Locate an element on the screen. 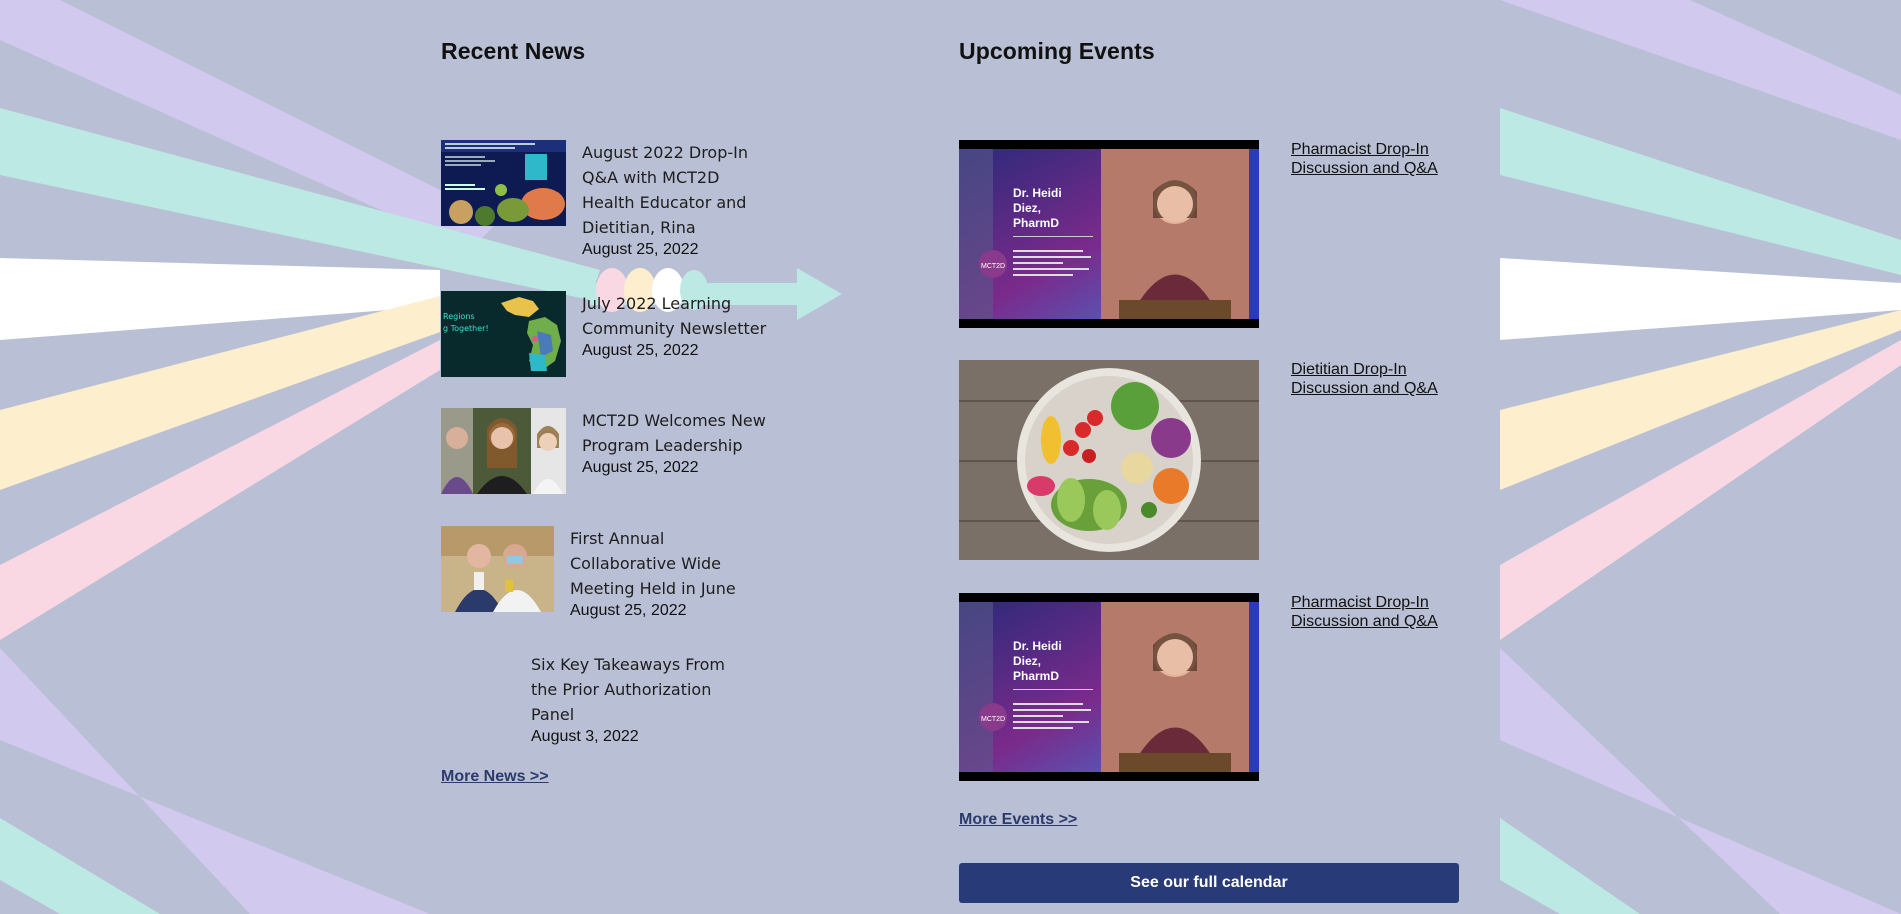 The width and height of the screenshot is (1901, 914). news-item-title: MCT2D Welcomes New Program Leadership is located at coordinates (677, 433).